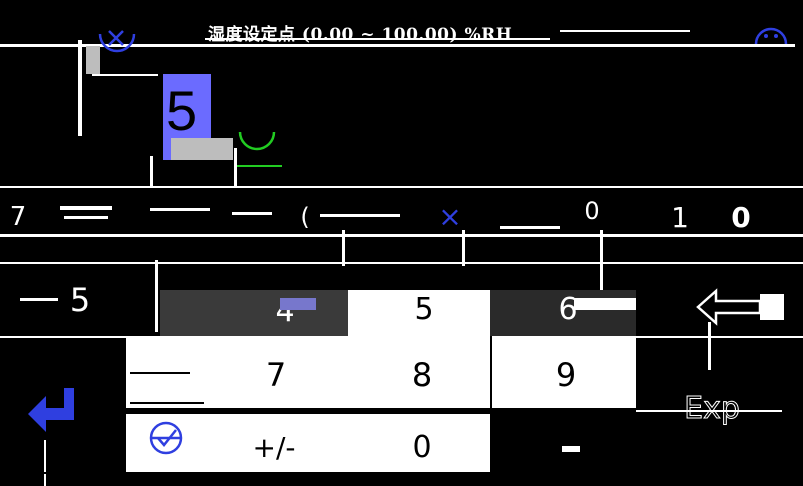 Image resolution: width=803 pixels, height=486 pixels. I want to click on key-9: 9, so click(566, 375).